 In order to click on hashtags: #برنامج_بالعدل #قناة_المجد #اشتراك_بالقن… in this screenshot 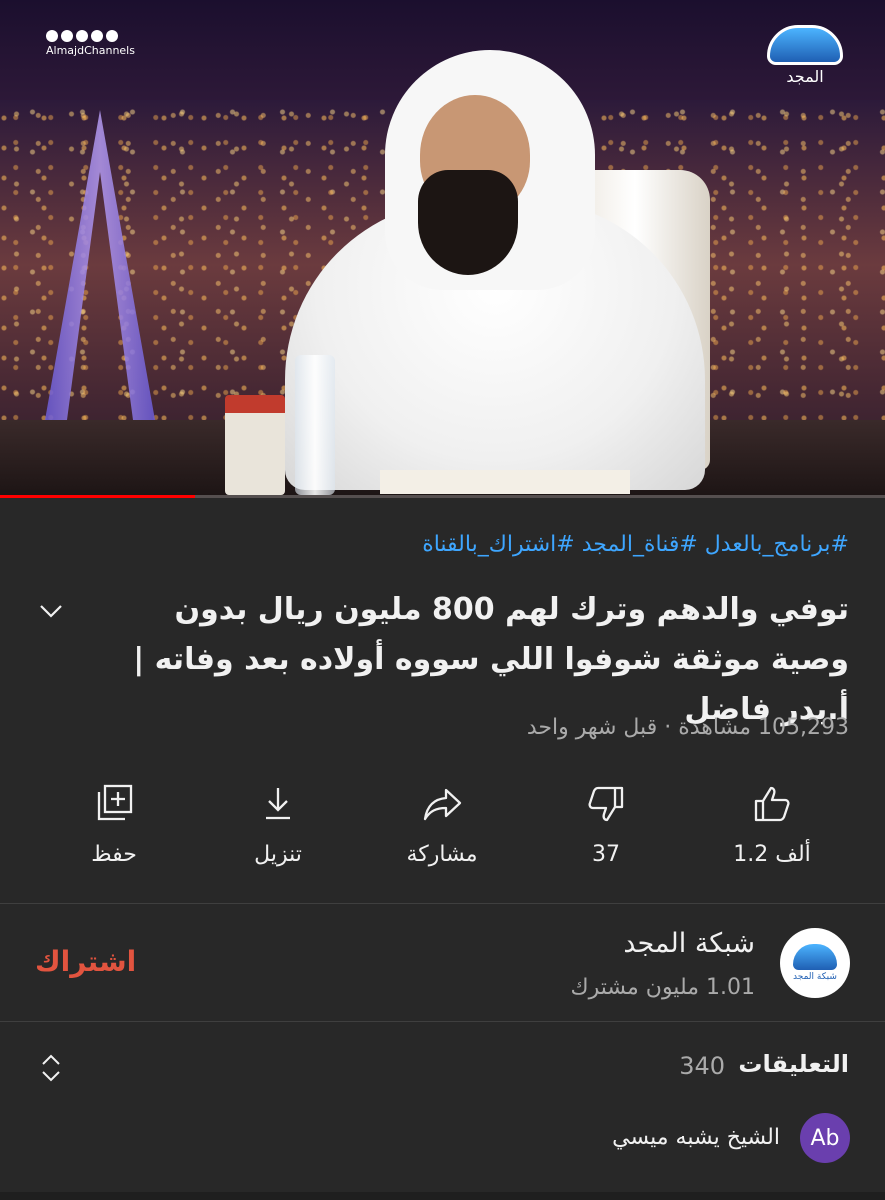, I will do `click(635, 544)`.